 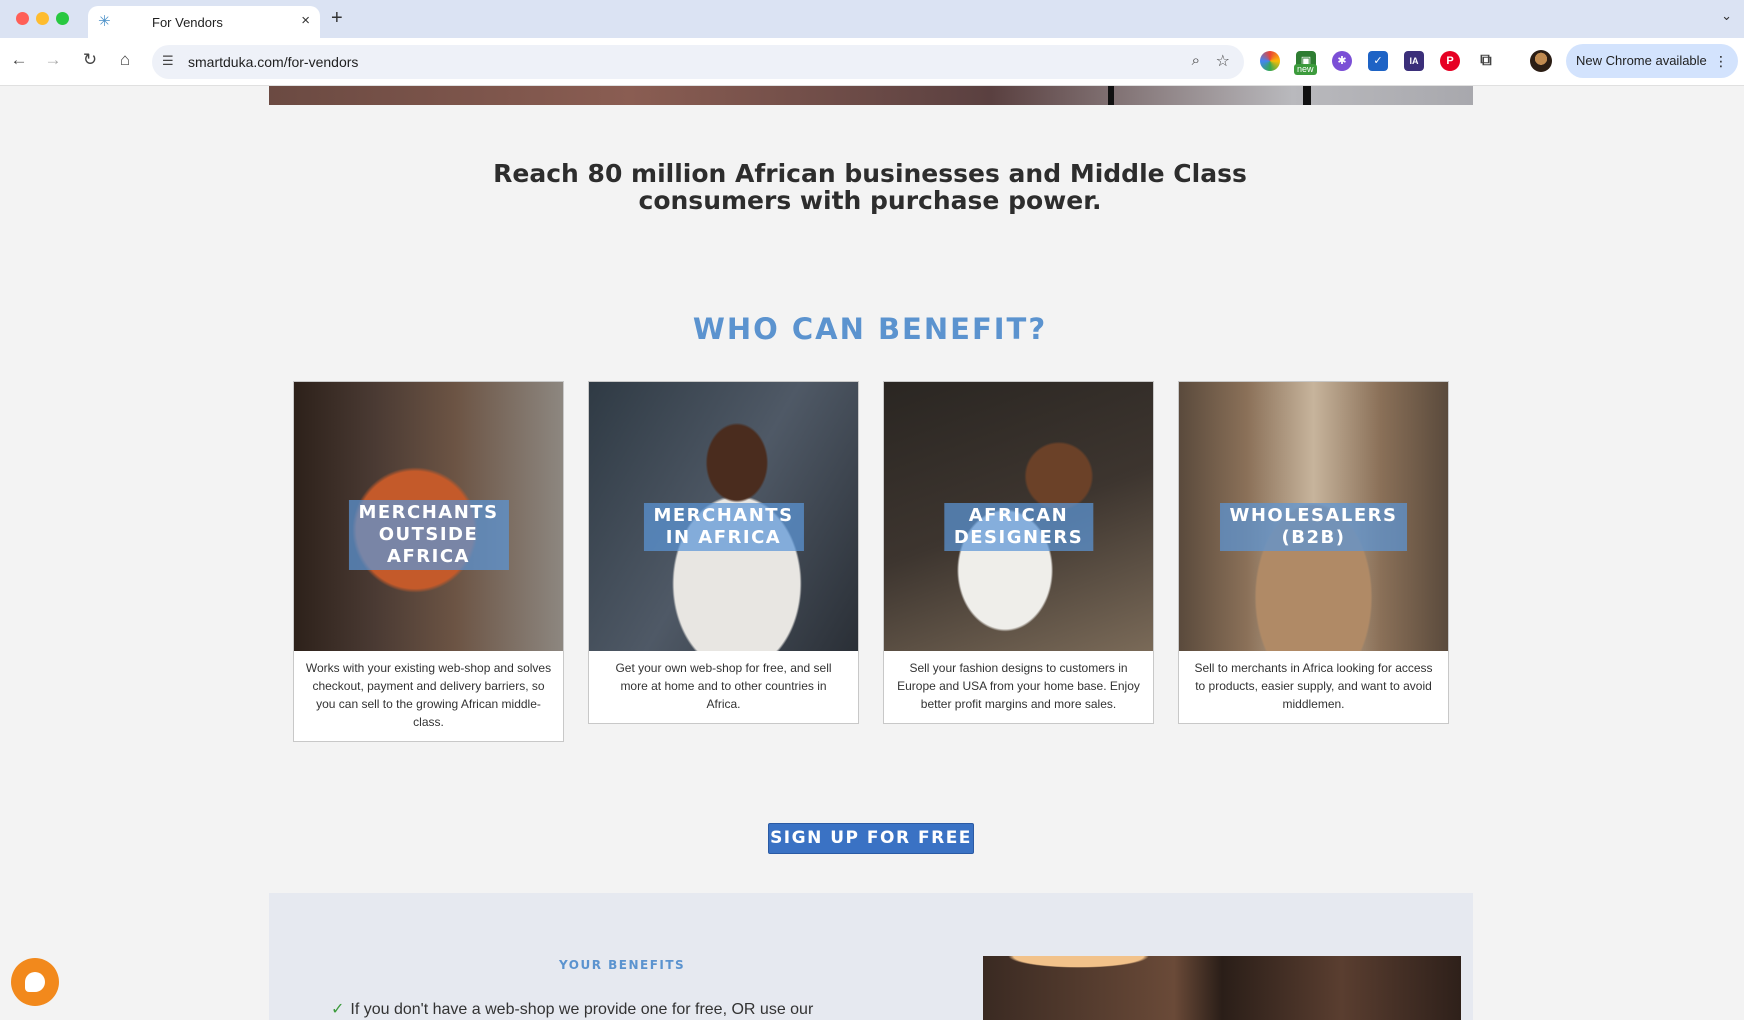 I want to click on home-button: ⌂, so click(x=125, y=60).